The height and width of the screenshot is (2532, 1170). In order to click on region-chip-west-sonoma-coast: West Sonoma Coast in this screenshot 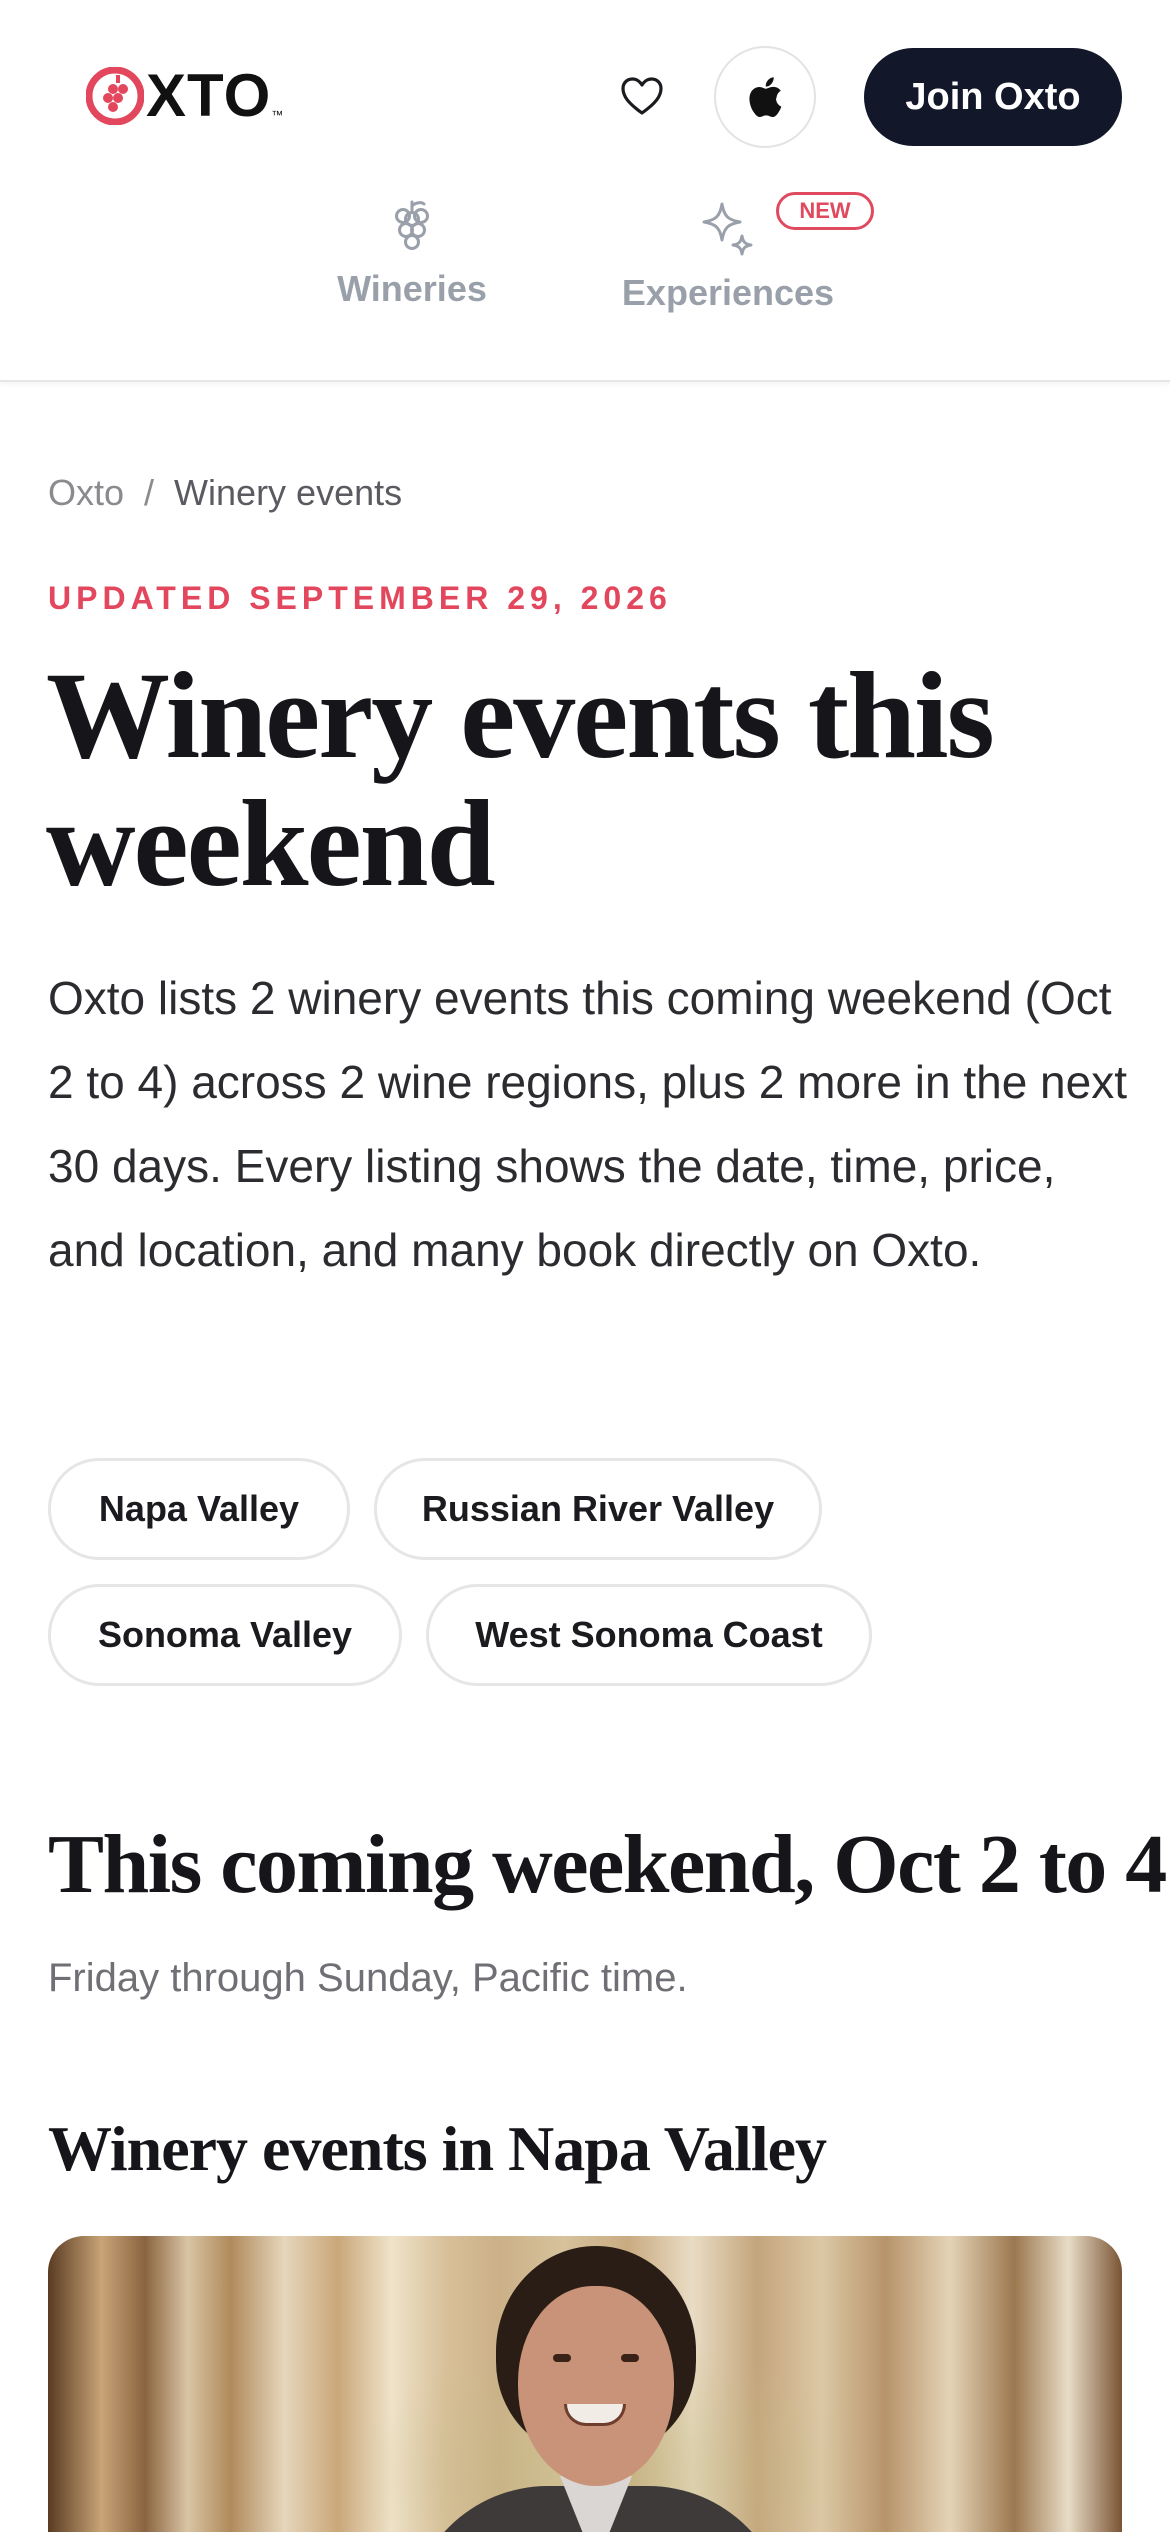, I will do `click(649, 1635)`.